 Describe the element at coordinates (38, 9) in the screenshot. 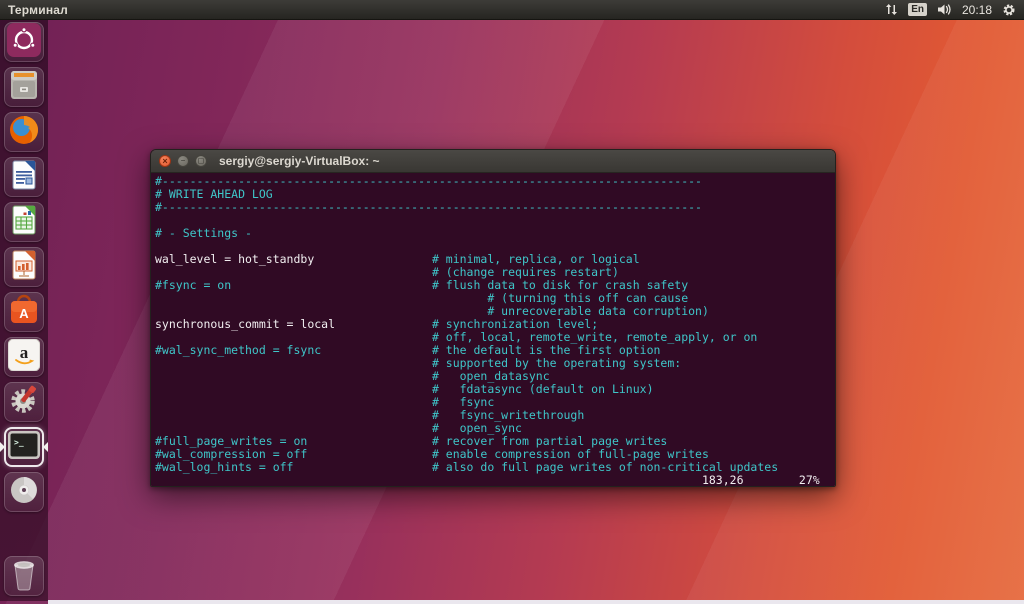

I see `active-app-title: Терминал` at that location.